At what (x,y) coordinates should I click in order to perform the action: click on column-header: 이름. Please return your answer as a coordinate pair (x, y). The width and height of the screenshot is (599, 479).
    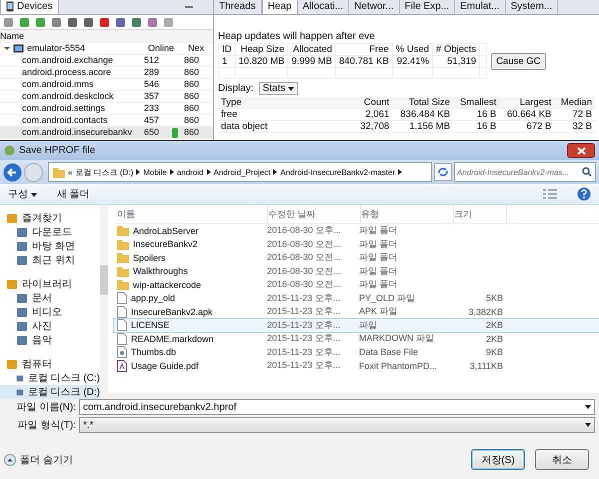
    Looking at the image, I should click on (191, 214).